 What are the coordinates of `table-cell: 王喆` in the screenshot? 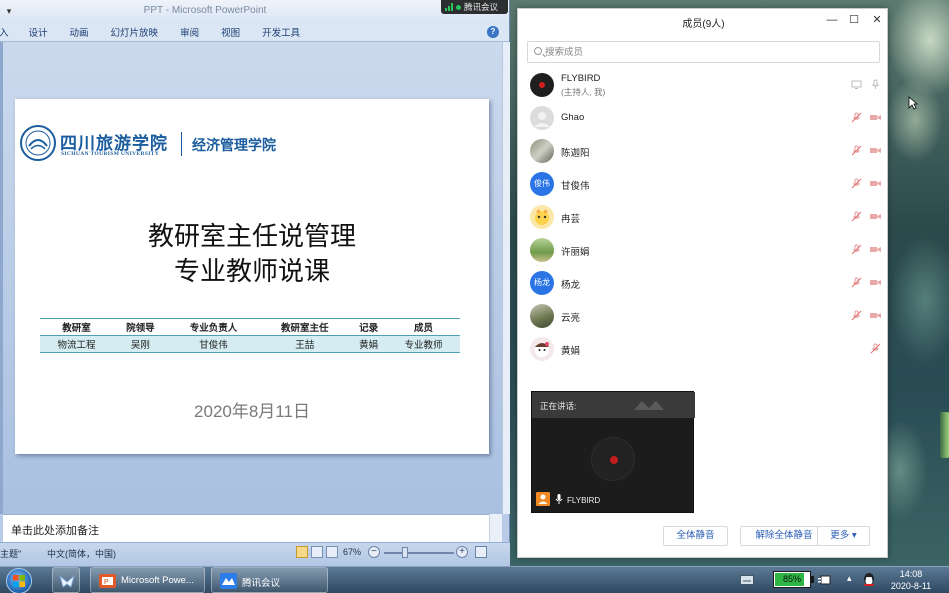 It's located at (305, 344).